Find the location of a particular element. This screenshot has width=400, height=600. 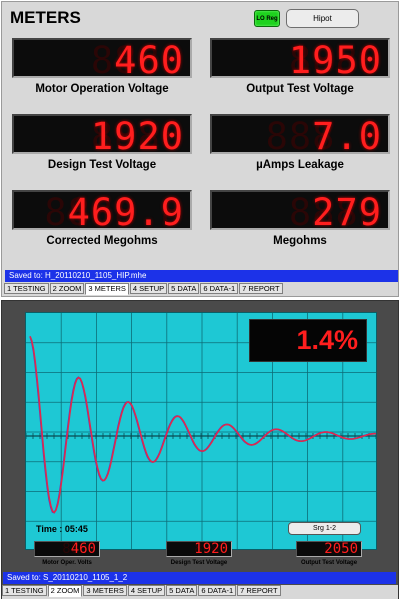

meter-label: Motor Operation Voltage is located at coordinates (102, 89).